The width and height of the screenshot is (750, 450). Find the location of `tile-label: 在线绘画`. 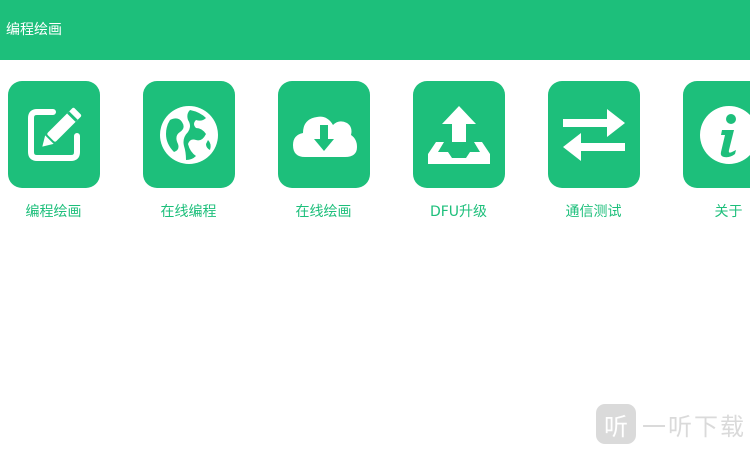

tile-label: 在线绘画 is located at coordinates (323, 212).